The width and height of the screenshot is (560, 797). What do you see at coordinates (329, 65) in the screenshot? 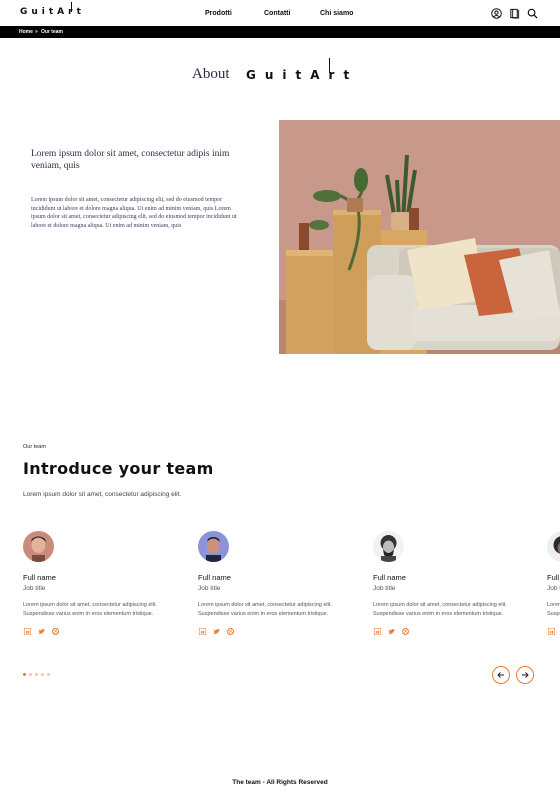
I see `about-logo-spike` at bounding box center [329, 65].